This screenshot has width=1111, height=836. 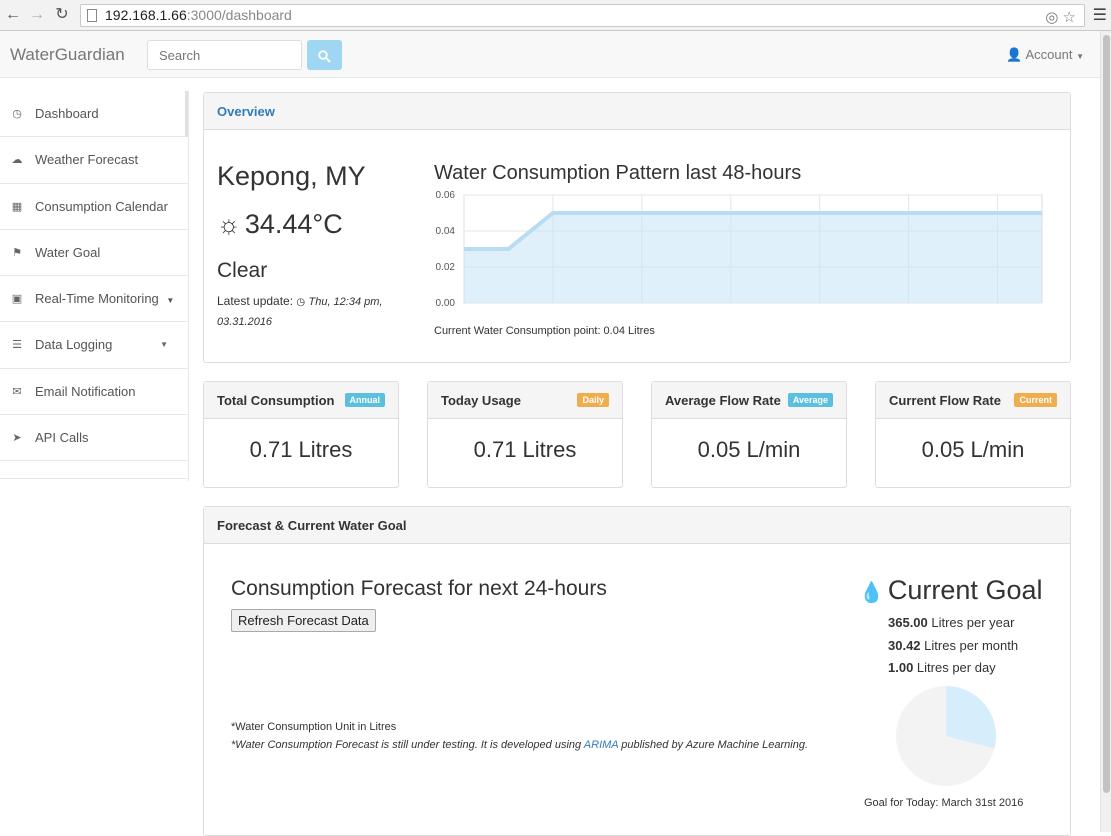 I want to click on stat-title-text: Current Flow Rate, so click(x=945, y=400).